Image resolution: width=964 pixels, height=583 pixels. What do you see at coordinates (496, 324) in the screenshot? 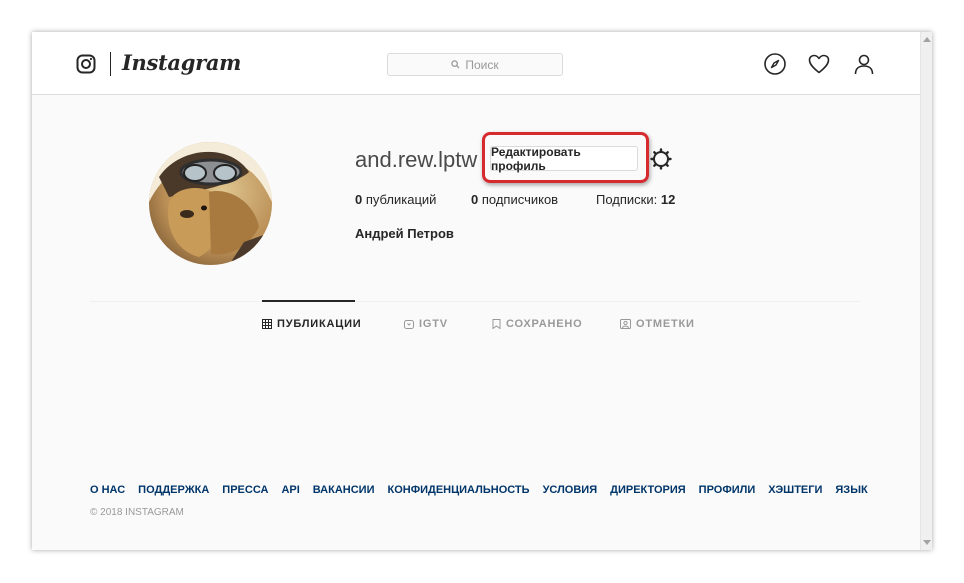
I see `bookmark-icon` at bounding box center [496, 324].